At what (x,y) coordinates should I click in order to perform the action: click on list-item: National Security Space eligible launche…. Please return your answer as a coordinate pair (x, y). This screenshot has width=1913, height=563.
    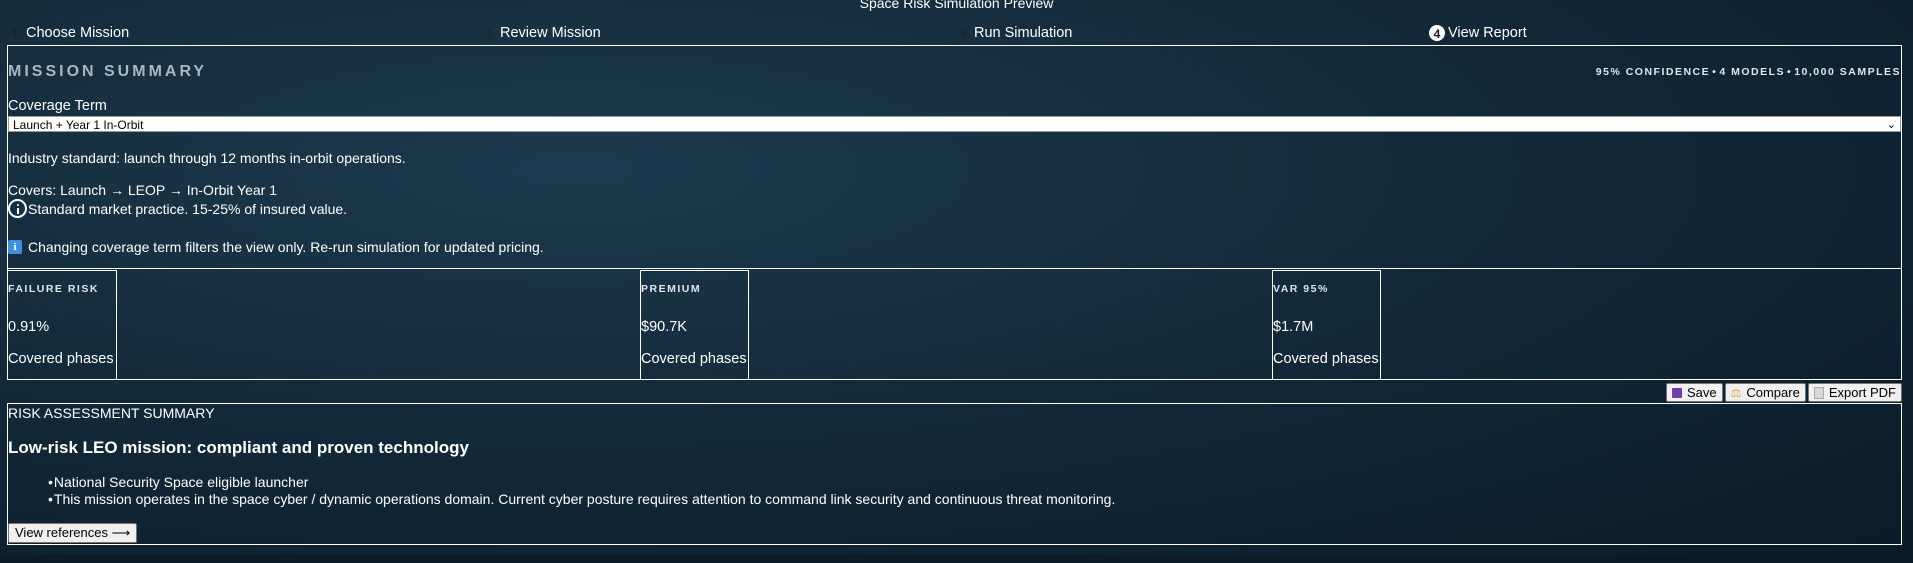
    Looking at the image, I should click on (581, 482).